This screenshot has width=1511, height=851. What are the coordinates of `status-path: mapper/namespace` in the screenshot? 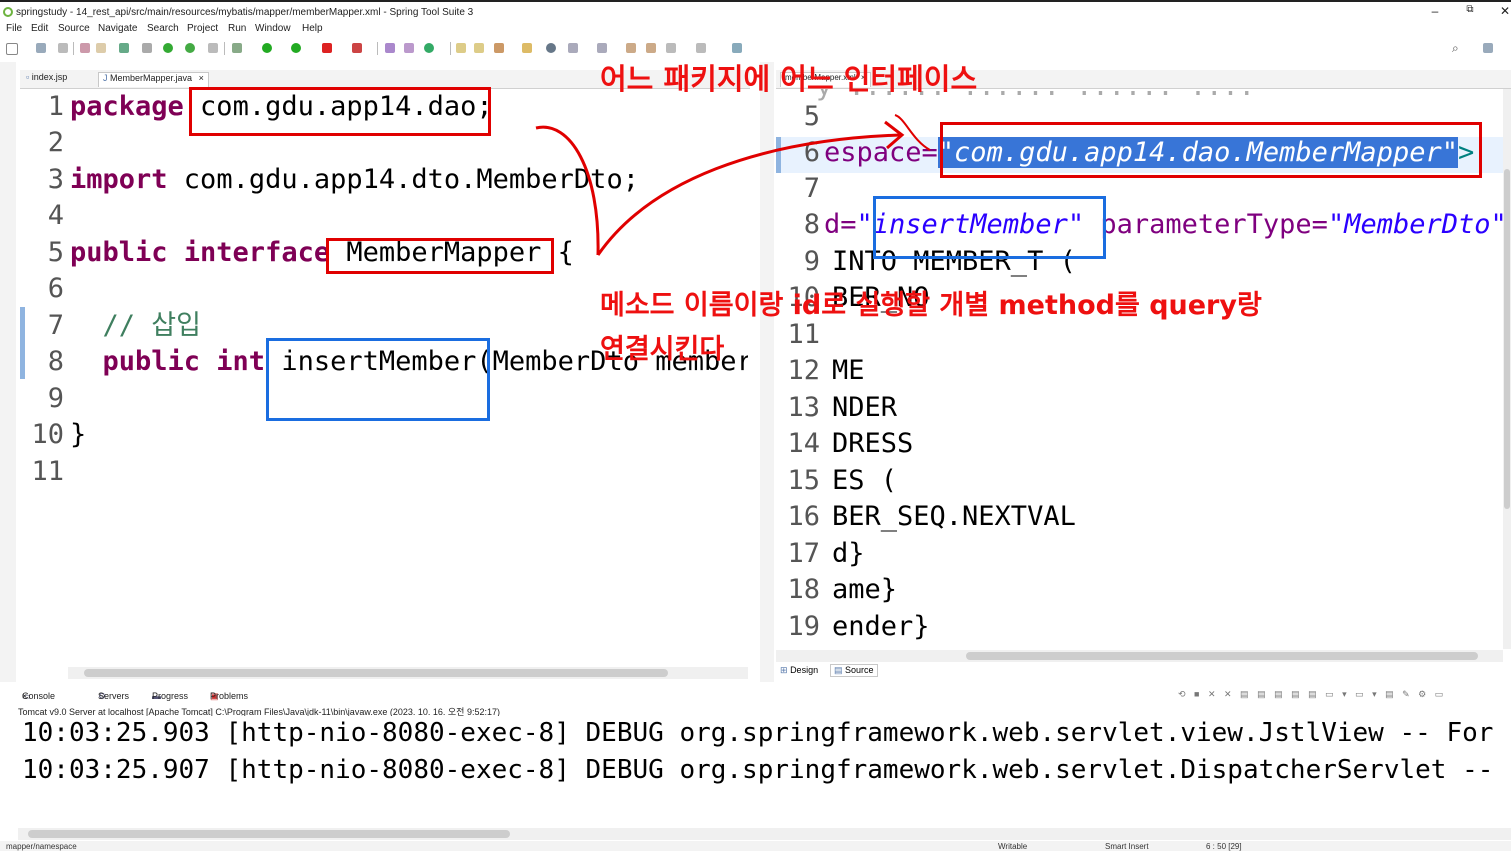 It's located at (41, 846).